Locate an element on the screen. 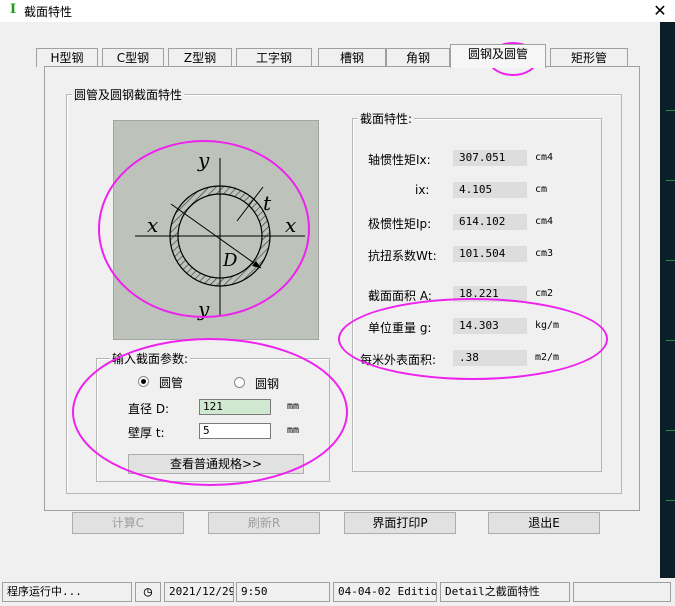  status-edition: 04-04-02 Edition is located at coordinates (385, 592).